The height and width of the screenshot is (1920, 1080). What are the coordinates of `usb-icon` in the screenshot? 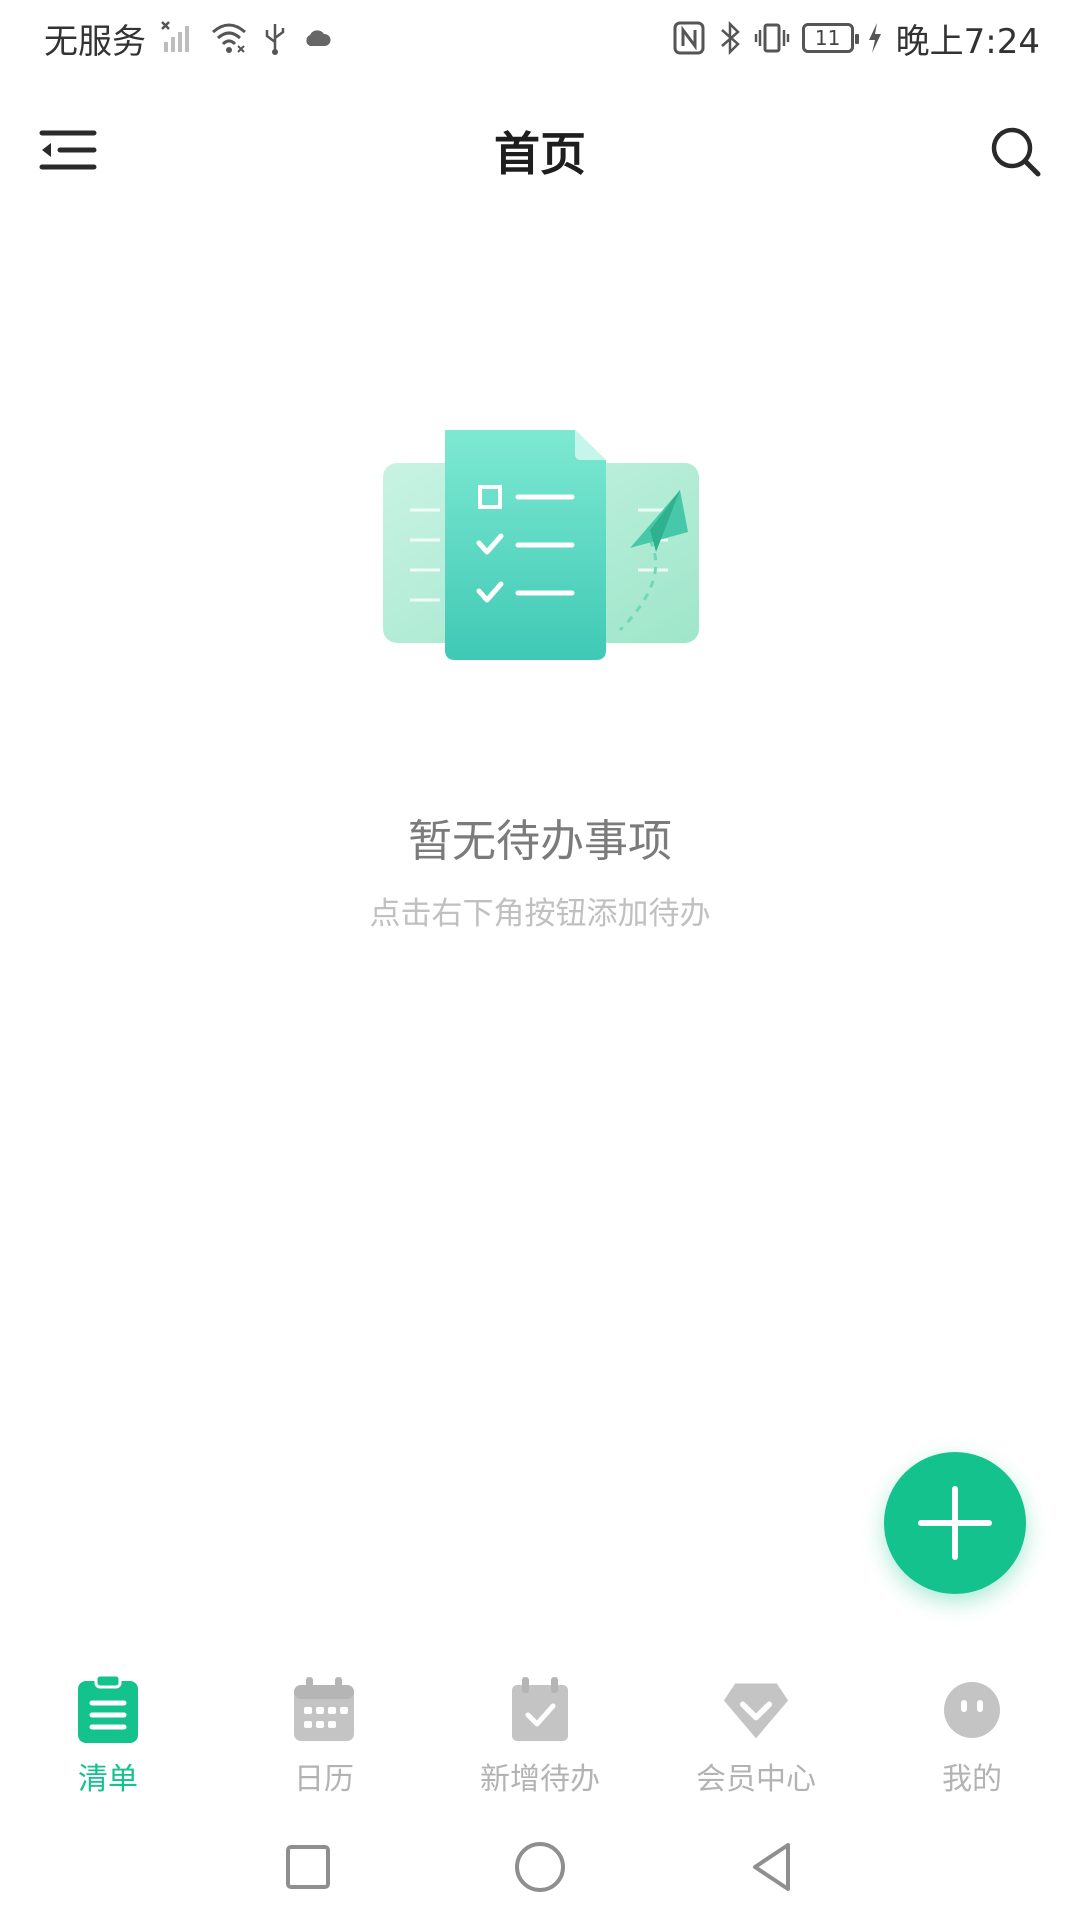 It's located at (275, 39).